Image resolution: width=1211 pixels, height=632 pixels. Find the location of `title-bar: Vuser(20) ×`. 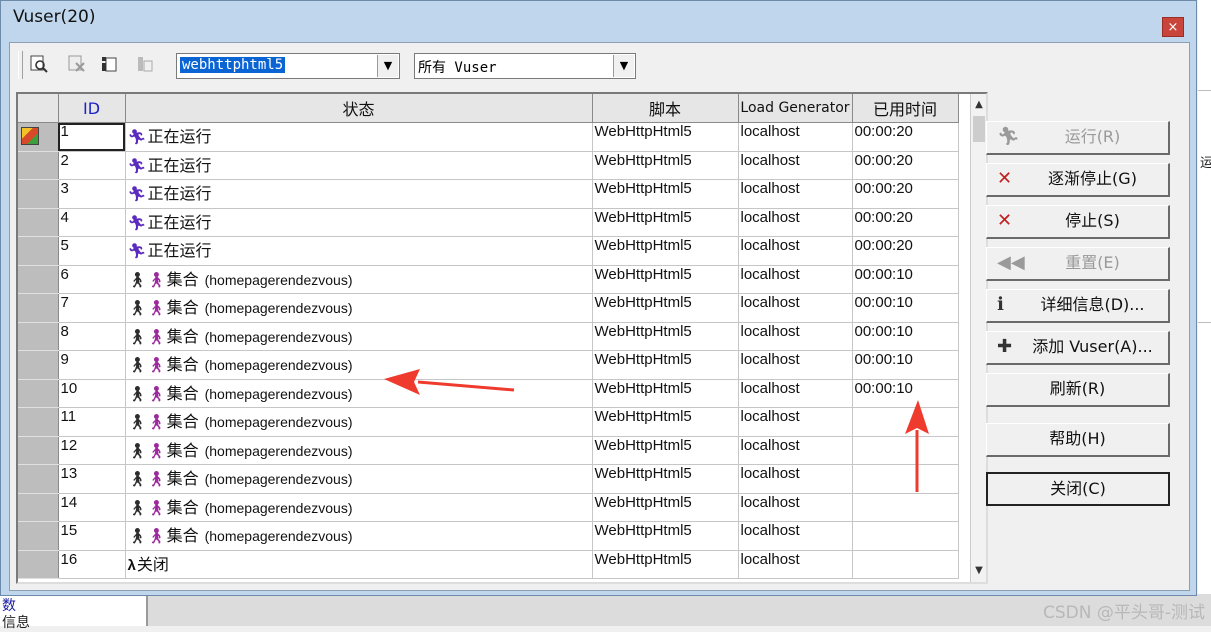

title-bar: Vuser(20) × is located at coordinates (598, 19).